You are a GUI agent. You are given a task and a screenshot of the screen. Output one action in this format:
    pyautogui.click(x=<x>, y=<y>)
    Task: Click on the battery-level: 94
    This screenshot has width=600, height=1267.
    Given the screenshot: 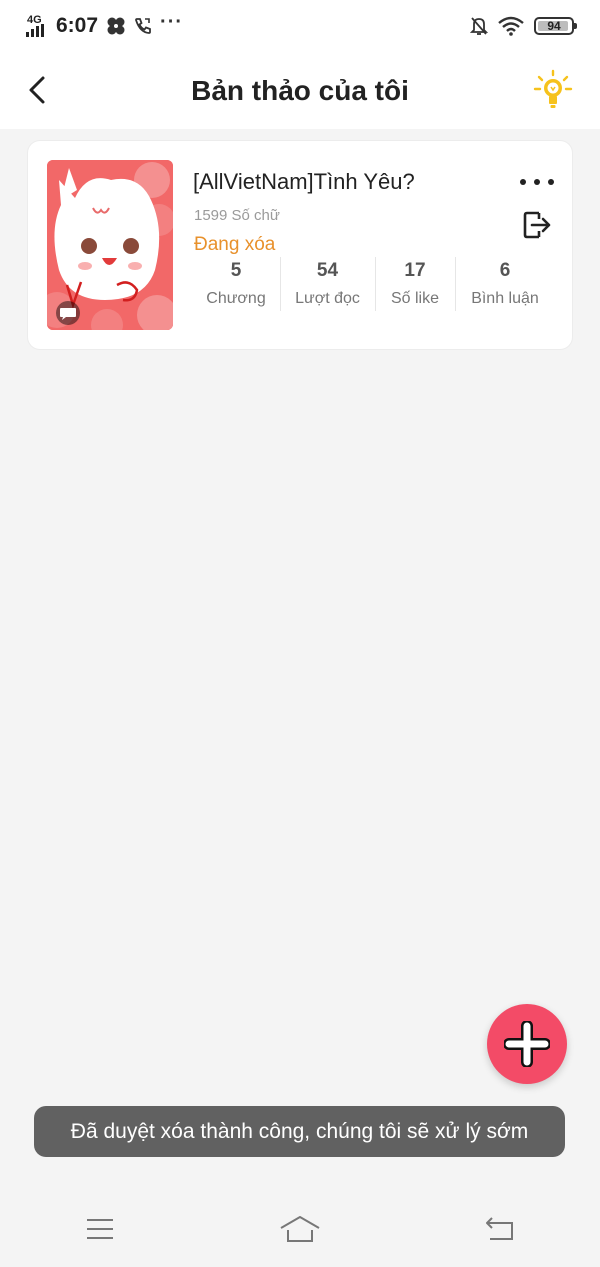 What is the action you would take?
    pyautogui.click(x=554, y=26)
    